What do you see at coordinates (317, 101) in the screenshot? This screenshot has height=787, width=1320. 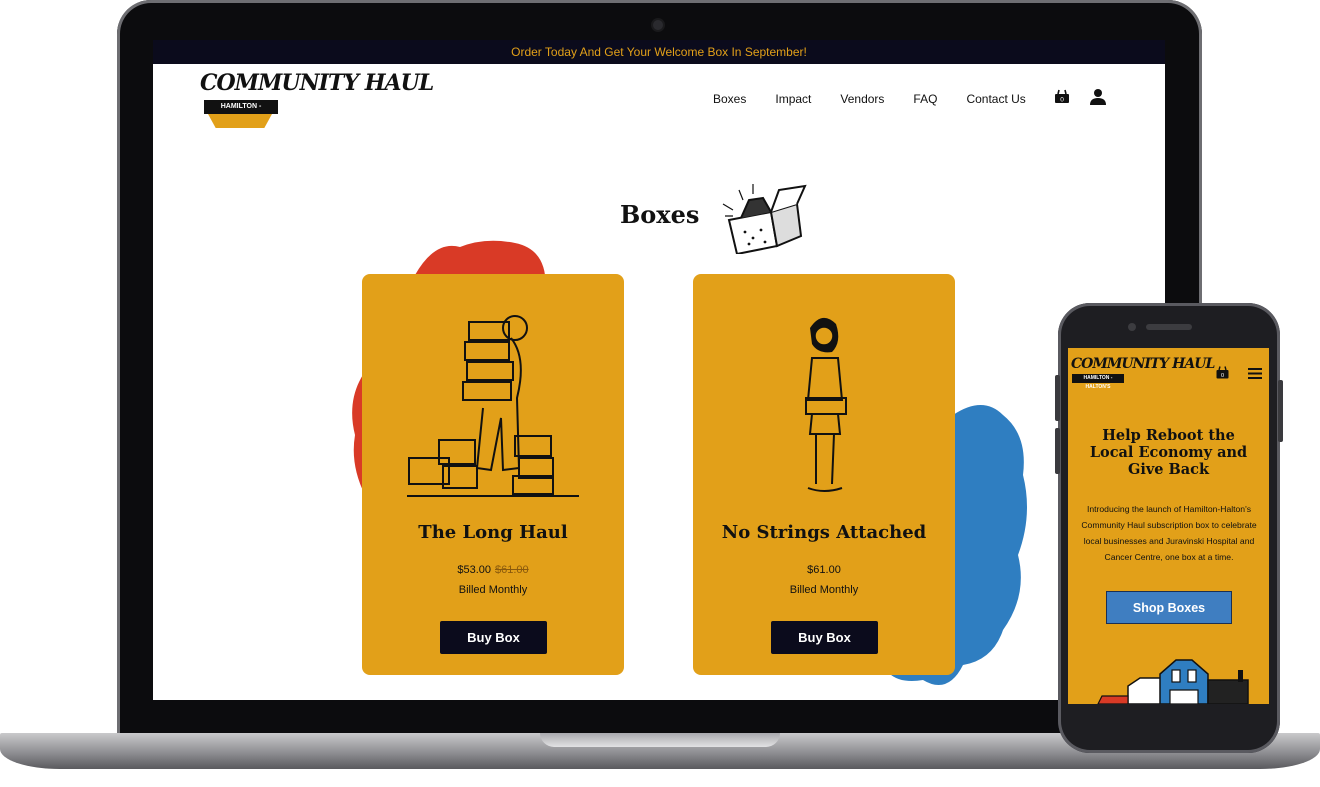 I see `site-logo: COMMUNITY HAUL HAMILTON - HALTON'S` at bounding box center [317, 101].